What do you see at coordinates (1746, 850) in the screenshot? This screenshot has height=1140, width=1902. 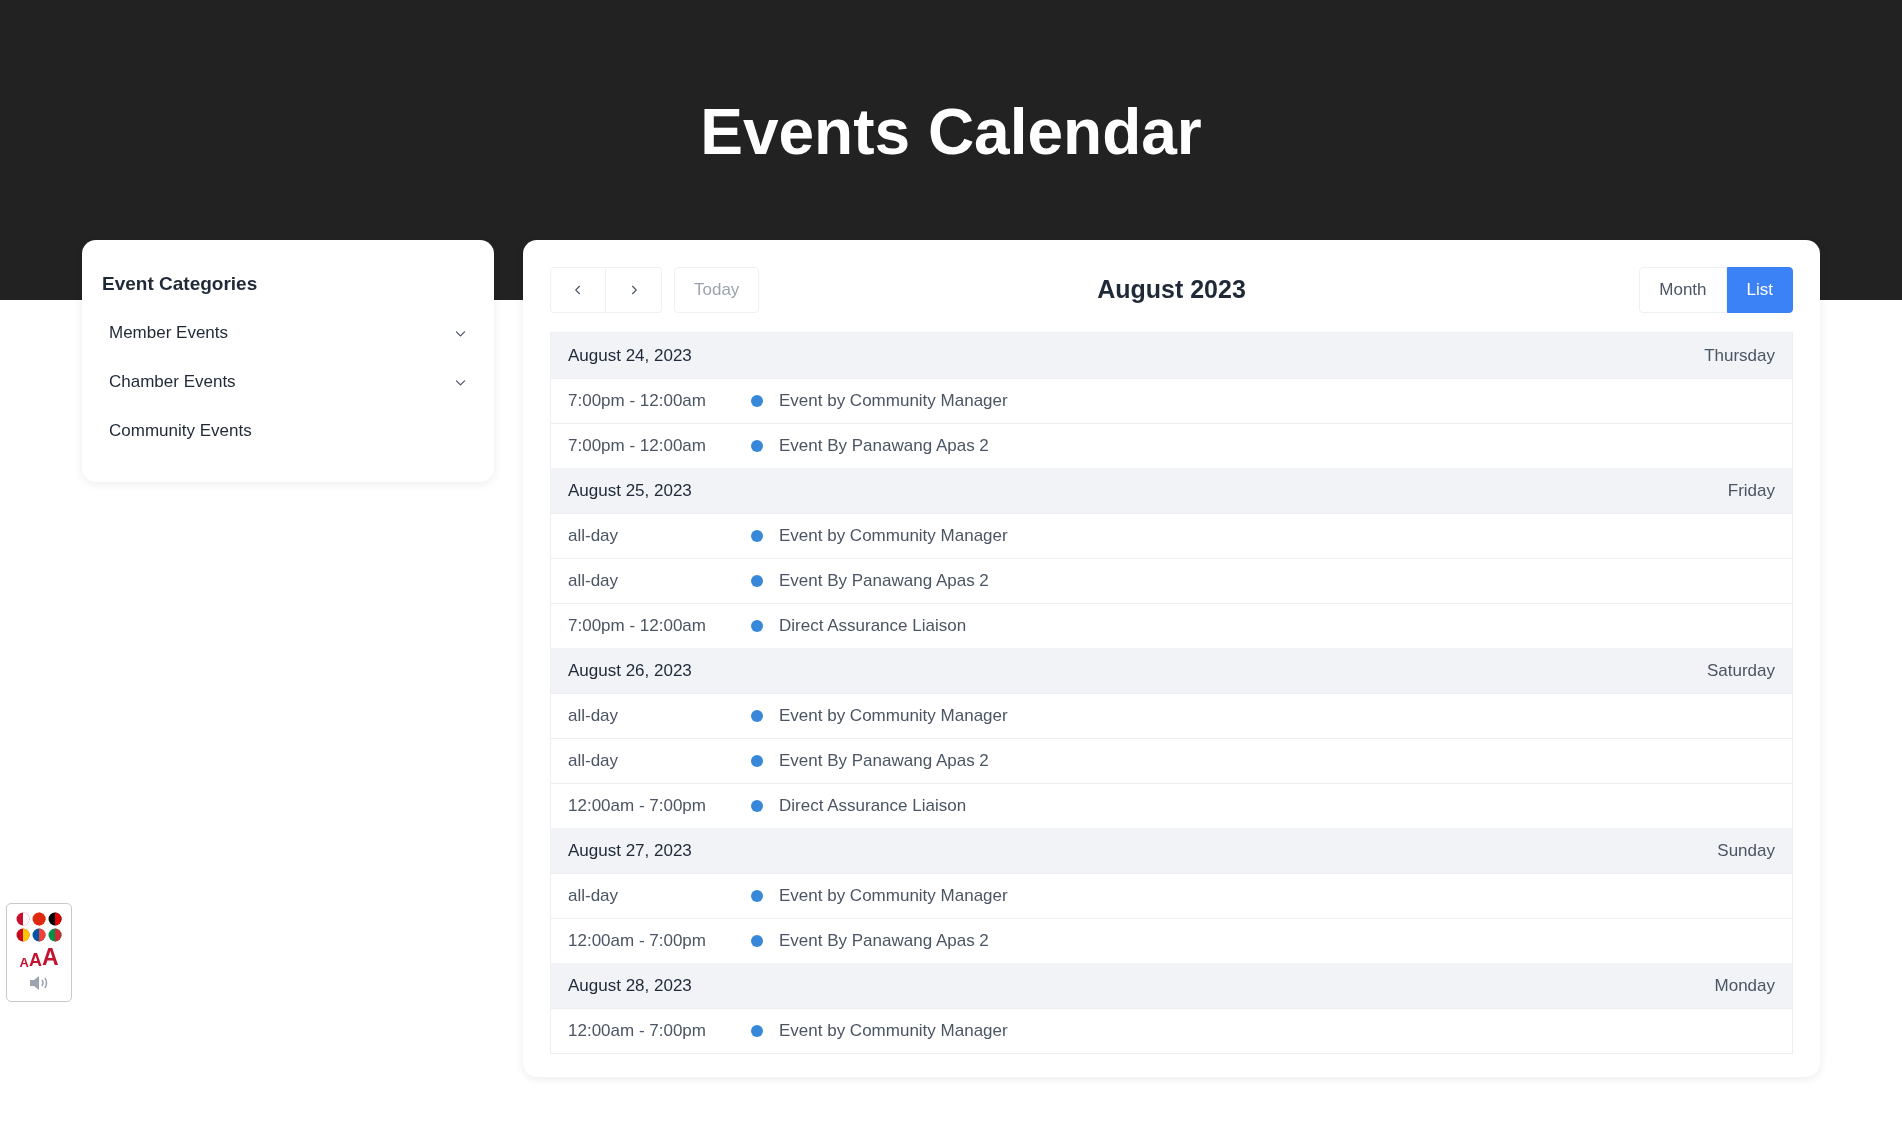 I see `day-weekday: Sunday` at bounding box center [1746, 850].